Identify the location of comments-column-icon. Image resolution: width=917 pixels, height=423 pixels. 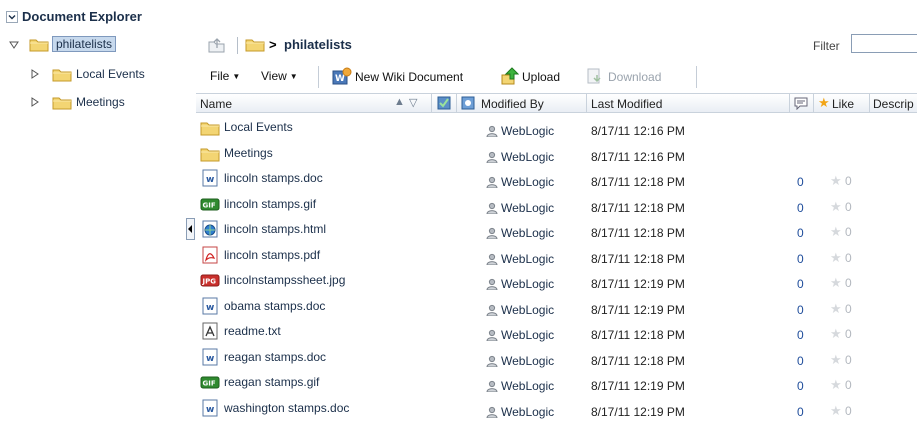
(801, 103).